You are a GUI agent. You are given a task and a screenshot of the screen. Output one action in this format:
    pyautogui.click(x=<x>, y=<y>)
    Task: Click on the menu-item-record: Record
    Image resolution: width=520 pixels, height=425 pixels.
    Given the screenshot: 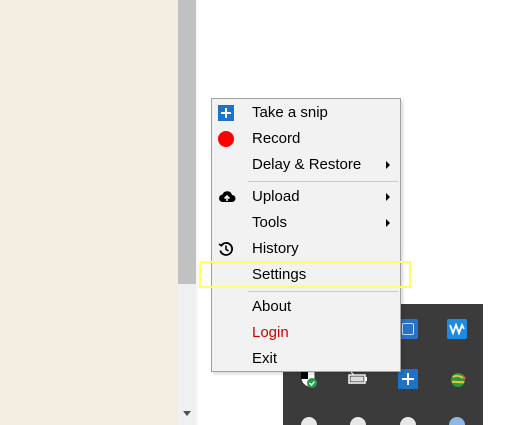 What is the action you would take?
    pyautogui.click(x=306, y=139)
    